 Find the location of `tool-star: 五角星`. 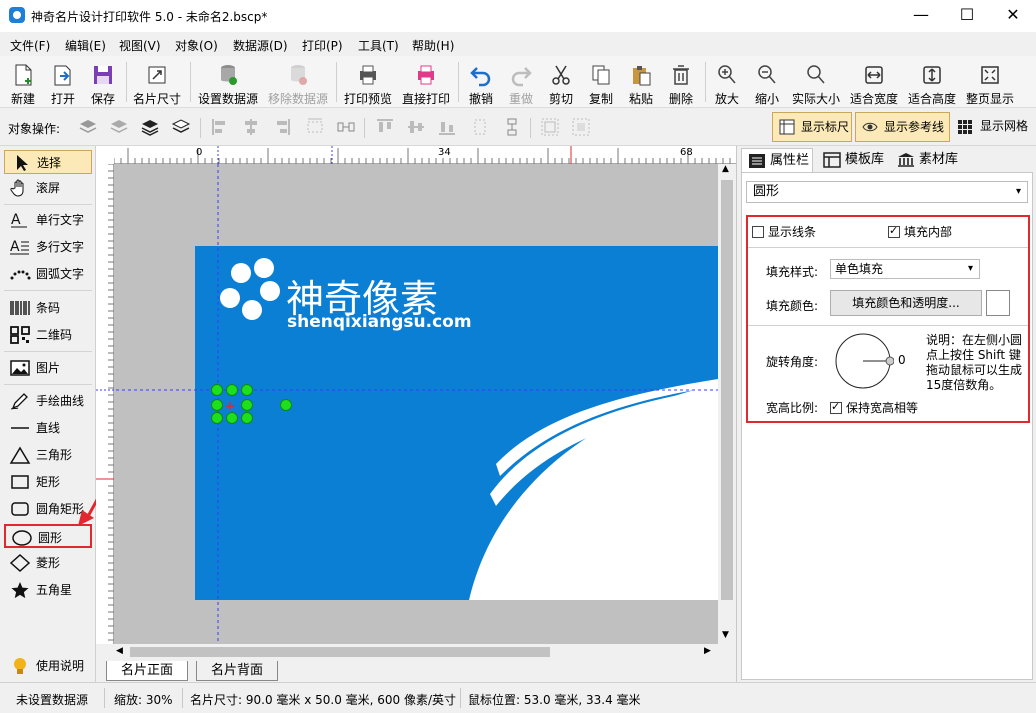

tool-star: 五角星 is located at coordinates (48, 590).